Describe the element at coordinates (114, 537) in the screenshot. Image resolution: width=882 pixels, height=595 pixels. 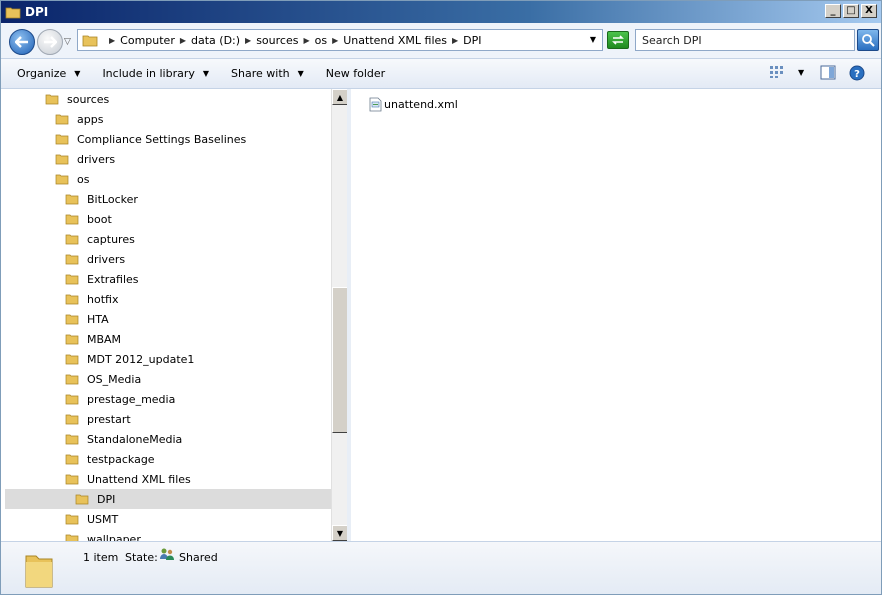
I see `tree-item-label: wallpaper` at that location.